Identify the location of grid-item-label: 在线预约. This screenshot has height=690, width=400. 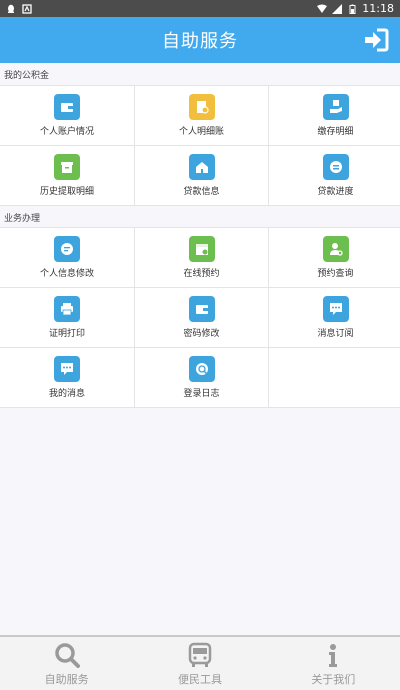
(201, 274).